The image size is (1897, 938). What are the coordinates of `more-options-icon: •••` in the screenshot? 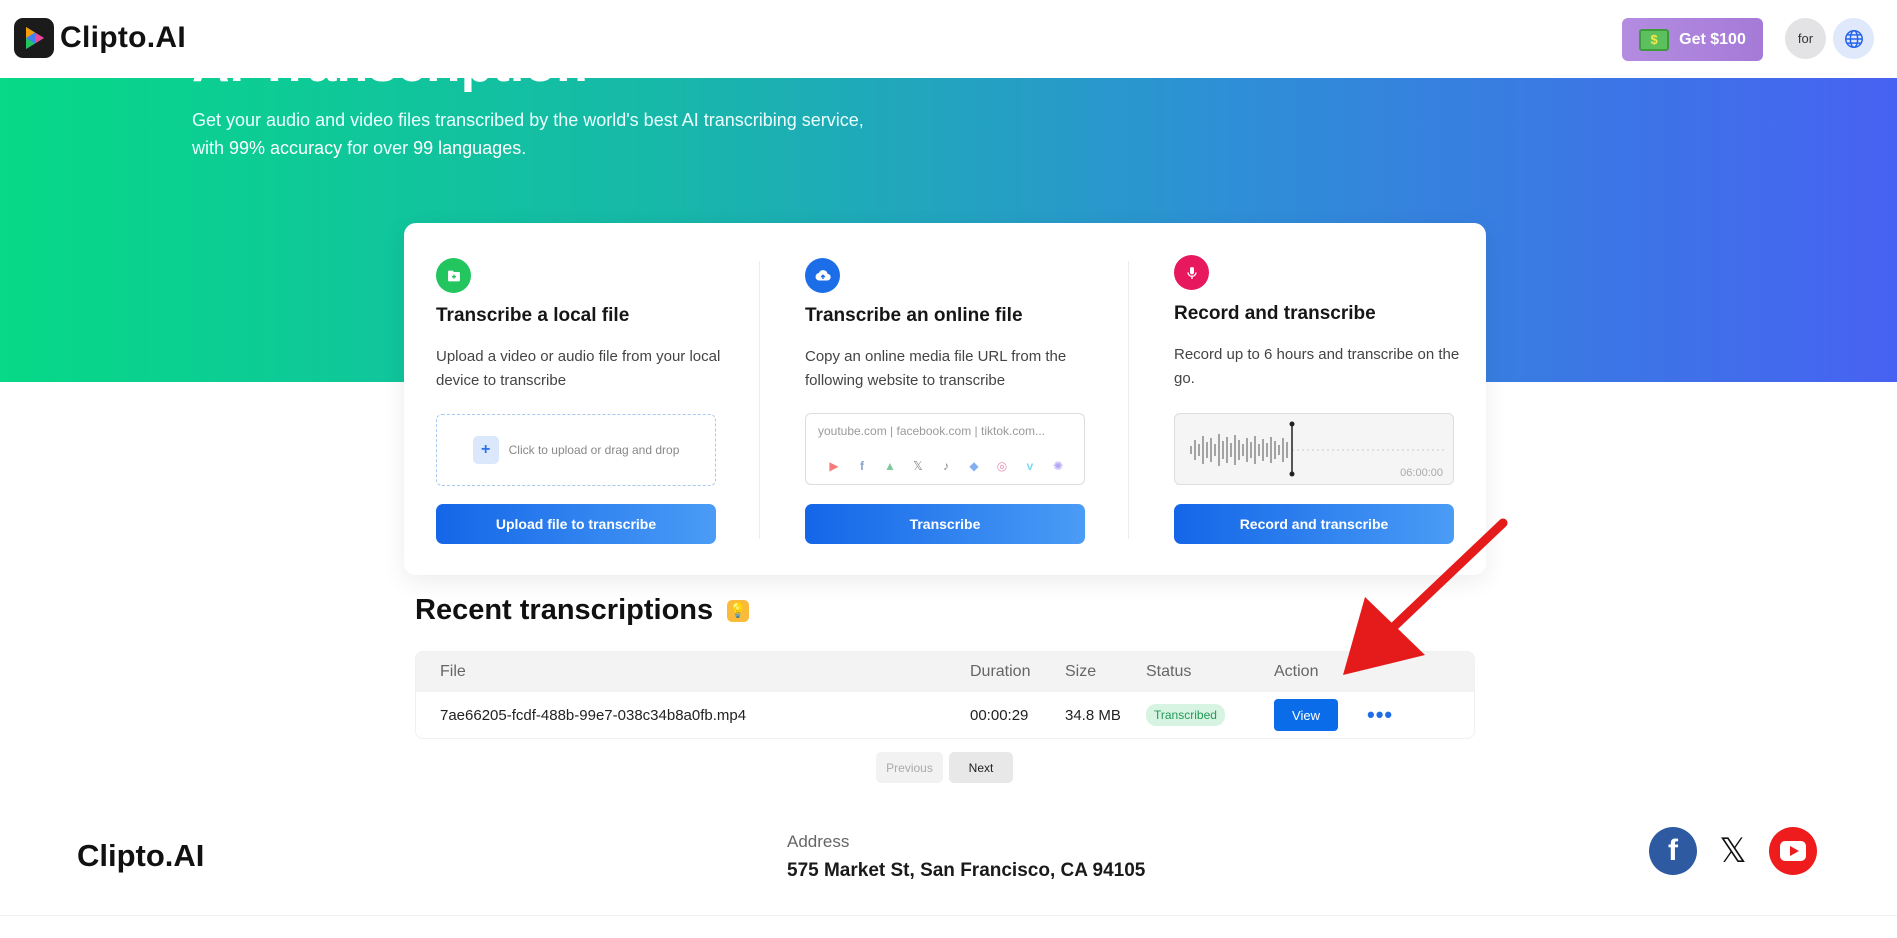 It's located at (1380, 715).